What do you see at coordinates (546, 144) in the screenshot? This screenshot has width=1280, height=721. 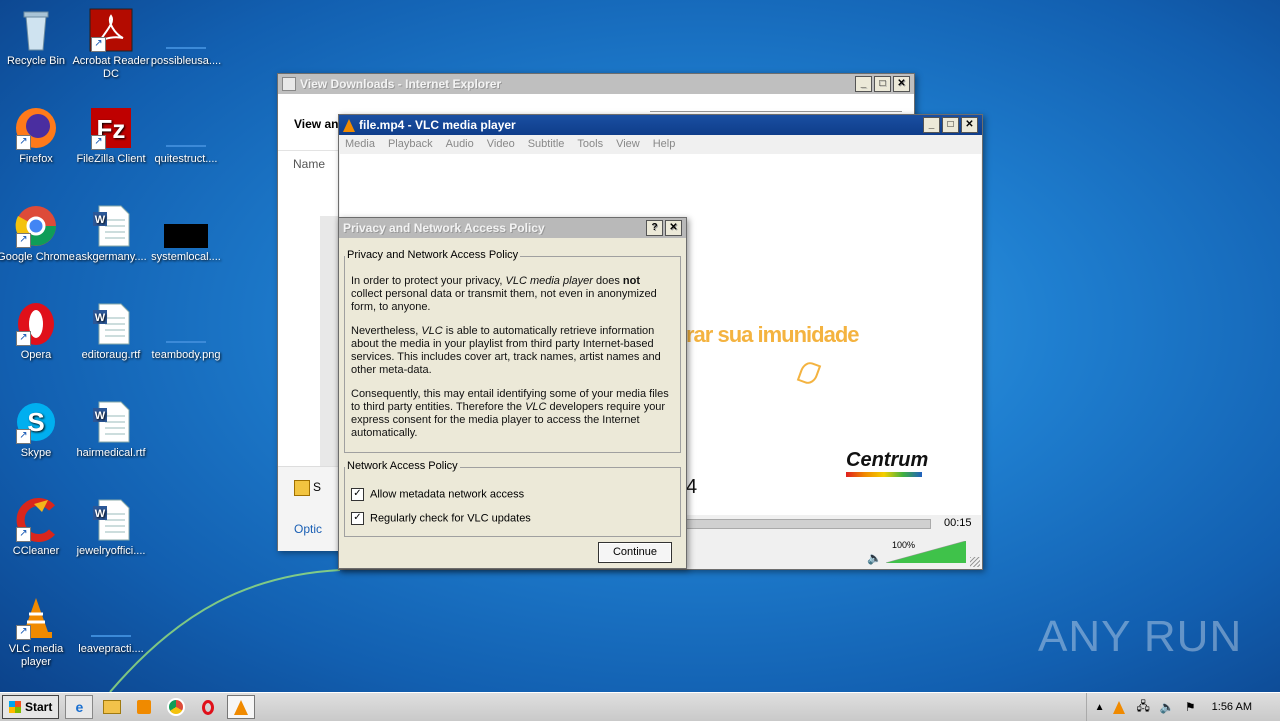 I see `menu-subtitle: Subtitle` at bounding box center [546, 144].